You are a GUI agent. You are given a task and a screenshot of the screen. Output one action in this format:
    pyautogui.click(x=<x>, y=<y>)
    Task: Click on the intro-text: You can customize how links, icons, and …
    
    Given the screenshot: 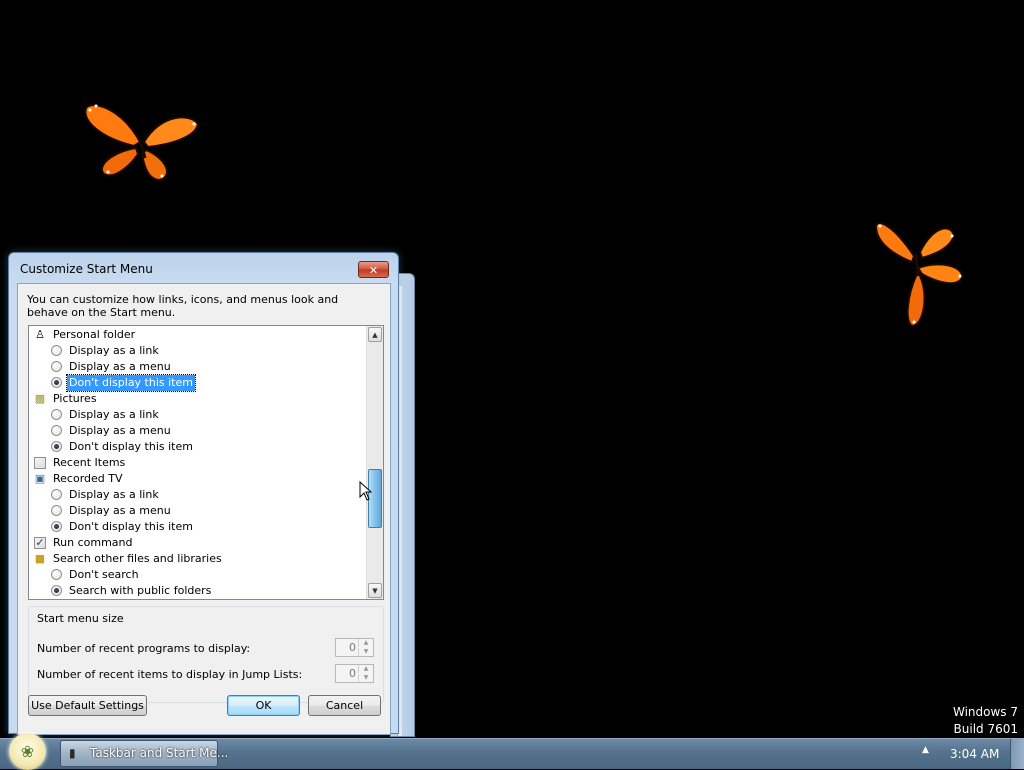 What is the action you would take?
    pyautogui.click(x=183, y=306)
    